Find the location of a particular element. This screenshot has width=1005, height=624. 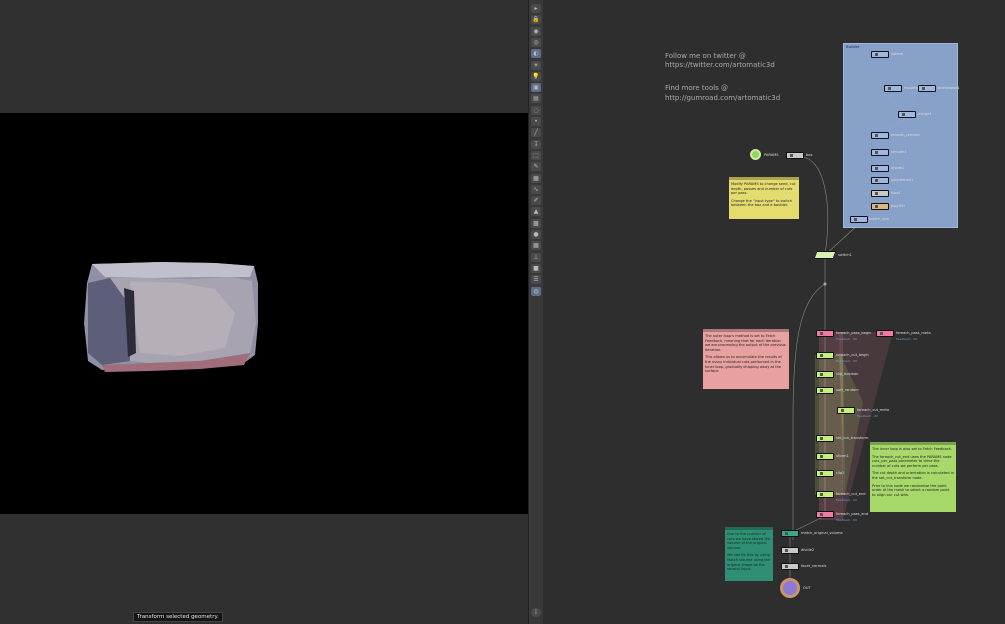

node-match-size is located at coordinates (859, 219).